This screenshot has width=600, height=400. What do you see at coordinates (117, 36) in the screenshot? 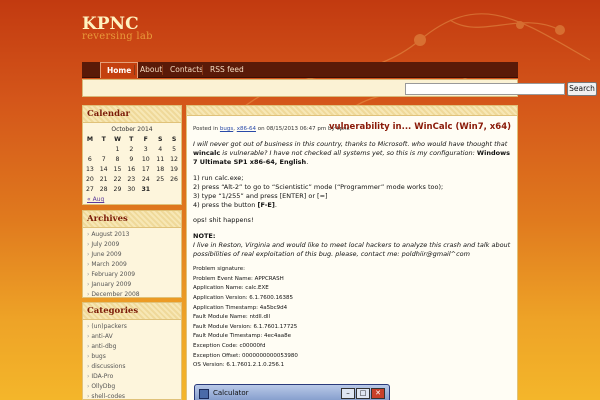
I see `site-tagline: reversing lab` at bounding box center [117, 36].